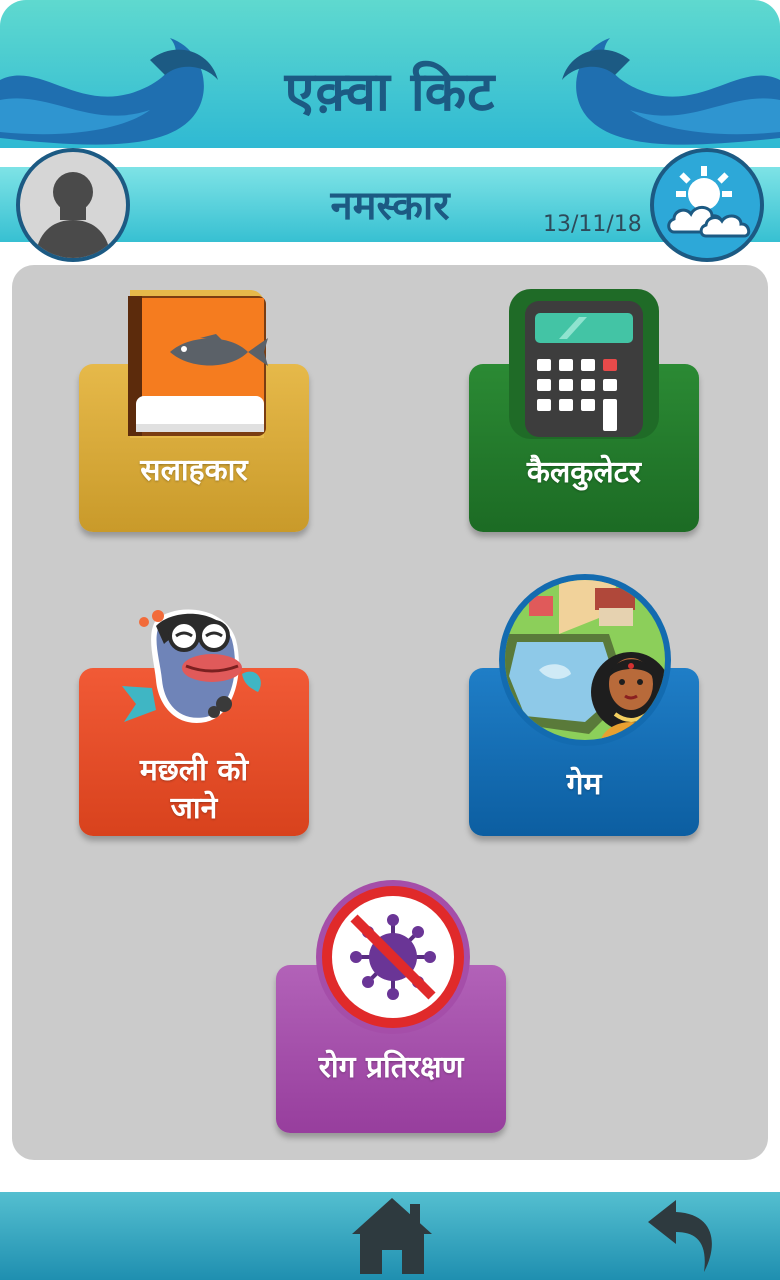 The image size is (780, 1280). What do you see at coordinates (585, 660) in the screenshot?
I see `village-pond-icon` at bounding box center [585, 660].